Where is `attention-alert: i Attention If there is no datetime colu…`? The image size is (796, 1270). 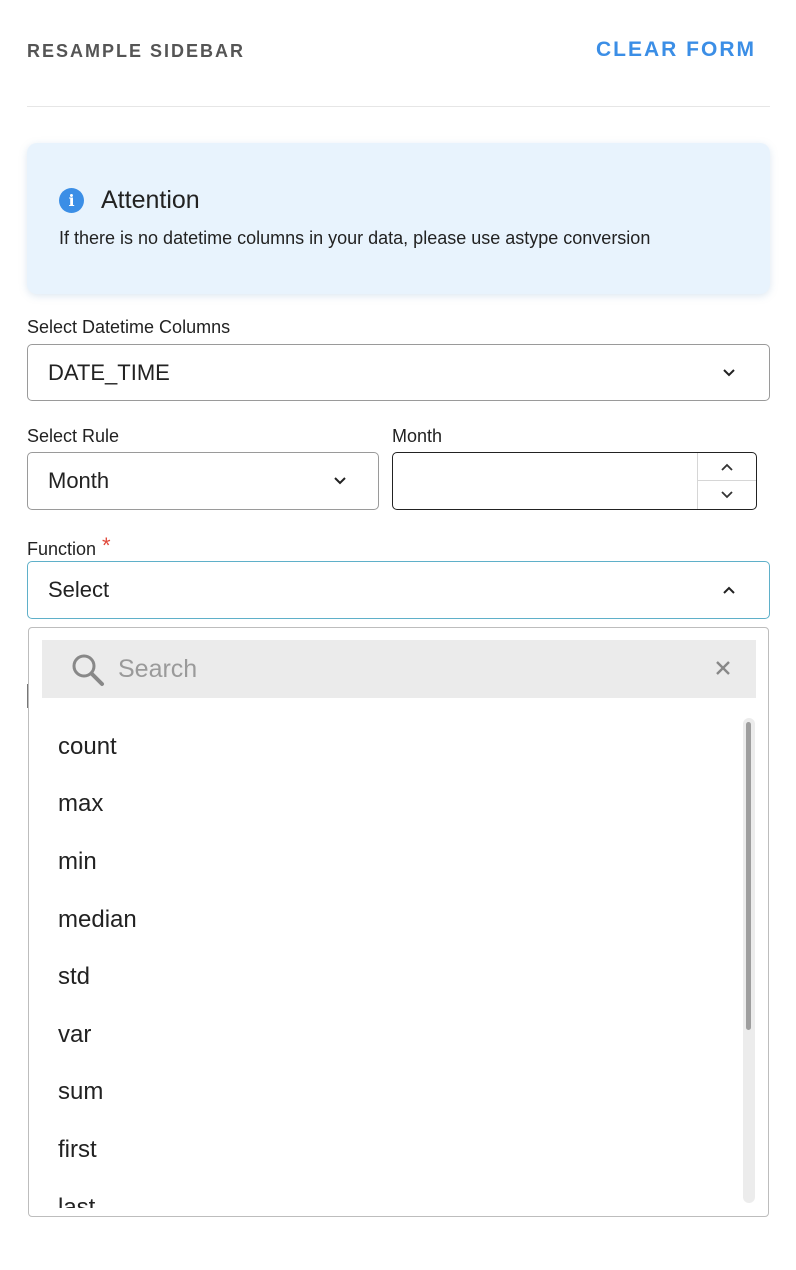
attention-alert: i Attention If there is no datetime colu… is located at coordinates (398, 218).